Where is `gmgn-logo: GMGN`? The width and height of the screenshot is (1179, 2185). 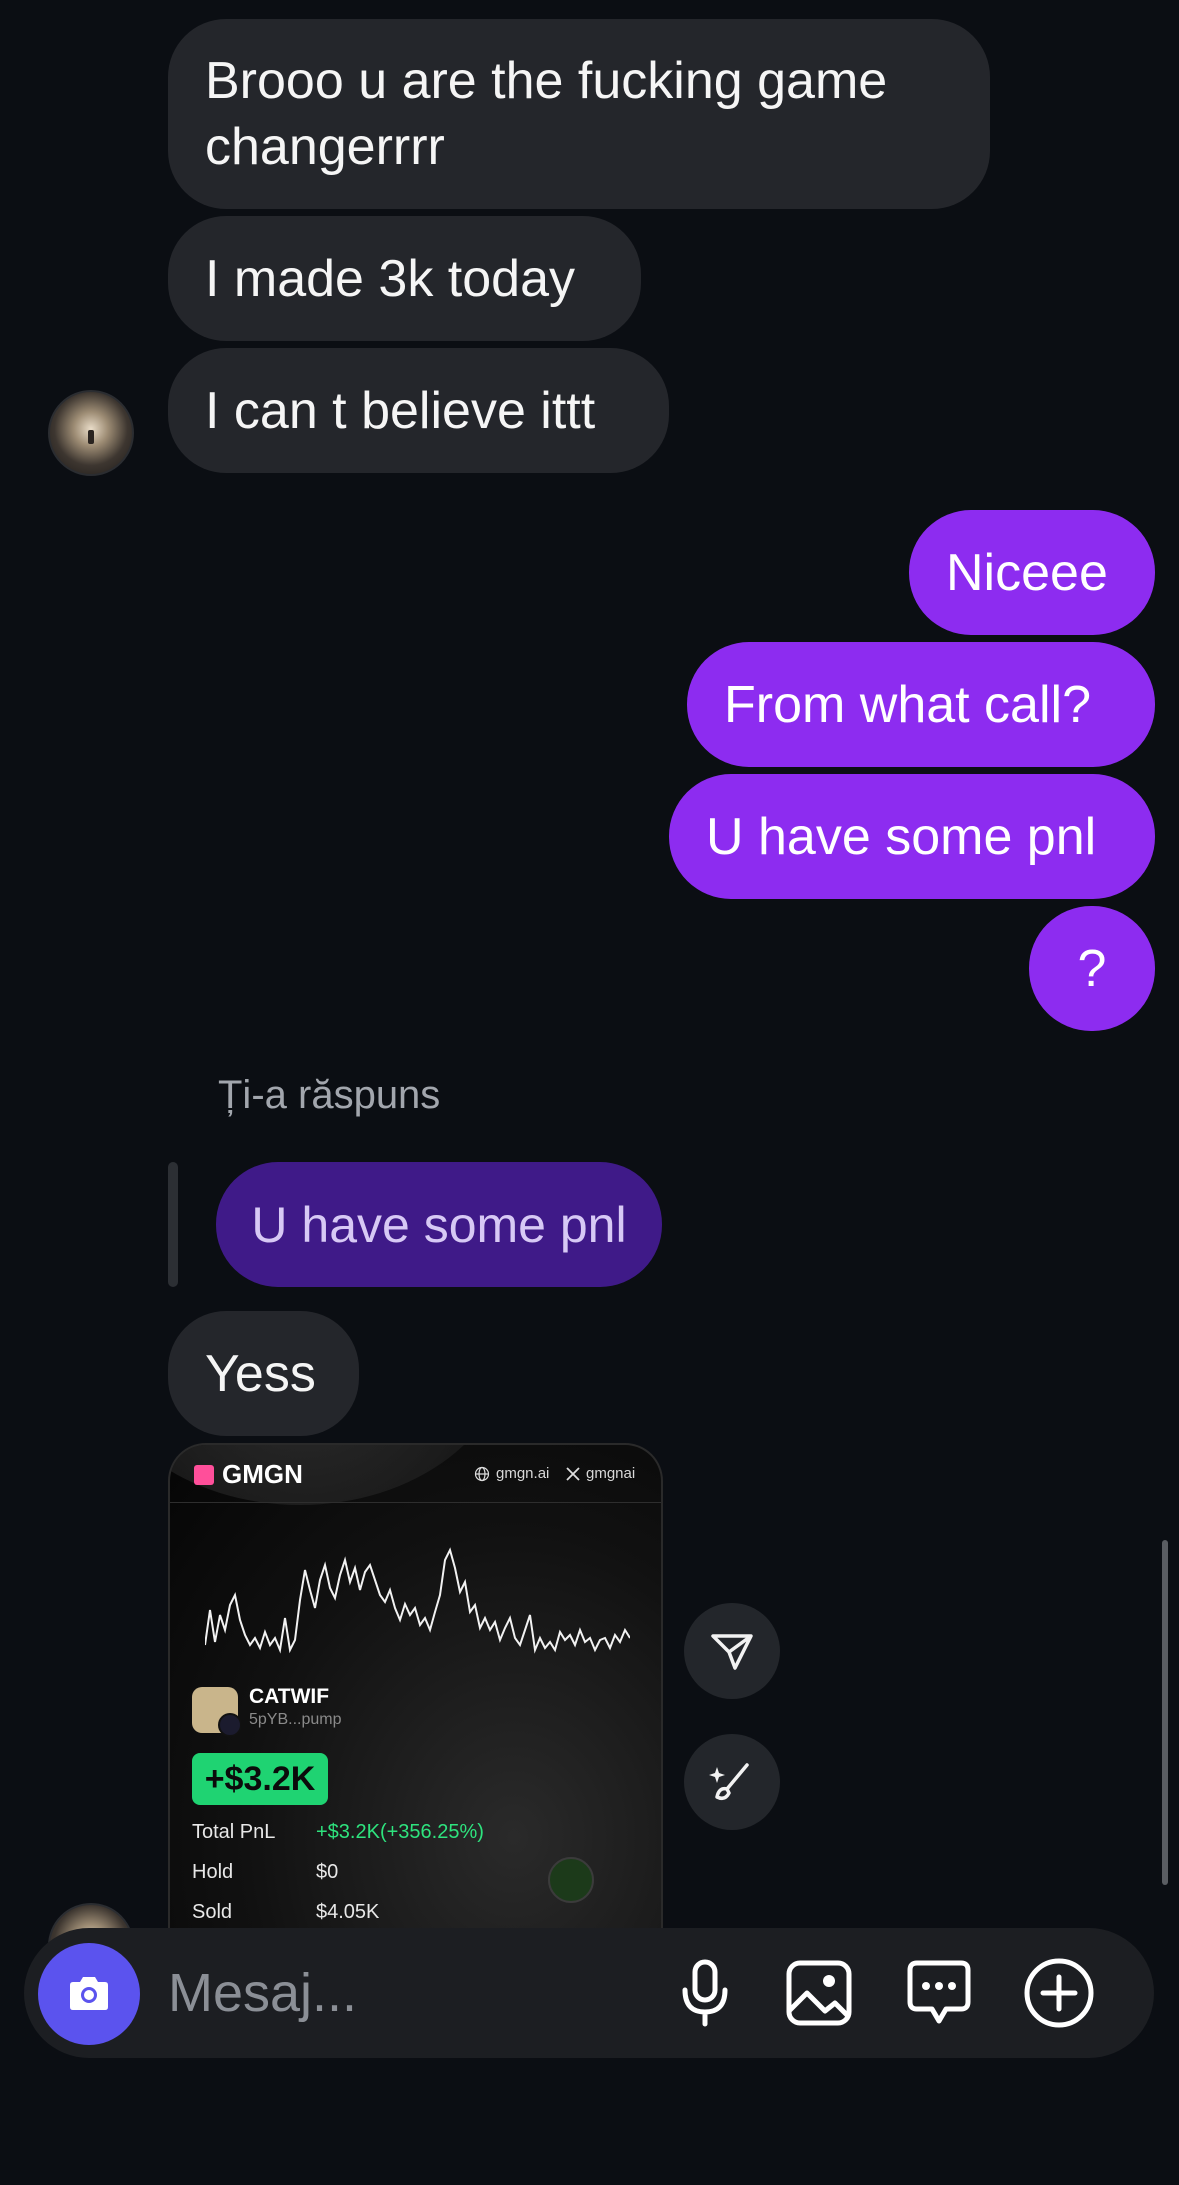 gmgn-logo: GMGN is located at coordinates (248, 1474).